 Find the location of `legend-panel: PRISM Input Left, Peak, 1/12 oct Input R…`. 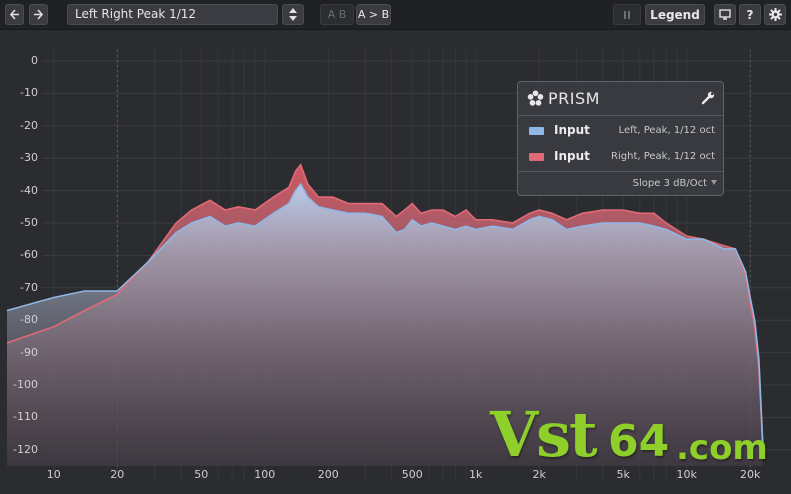

legend-panel: PRISM Input Left, Peak, 1/12 oct Input R… is located at coordinates (620, 138).